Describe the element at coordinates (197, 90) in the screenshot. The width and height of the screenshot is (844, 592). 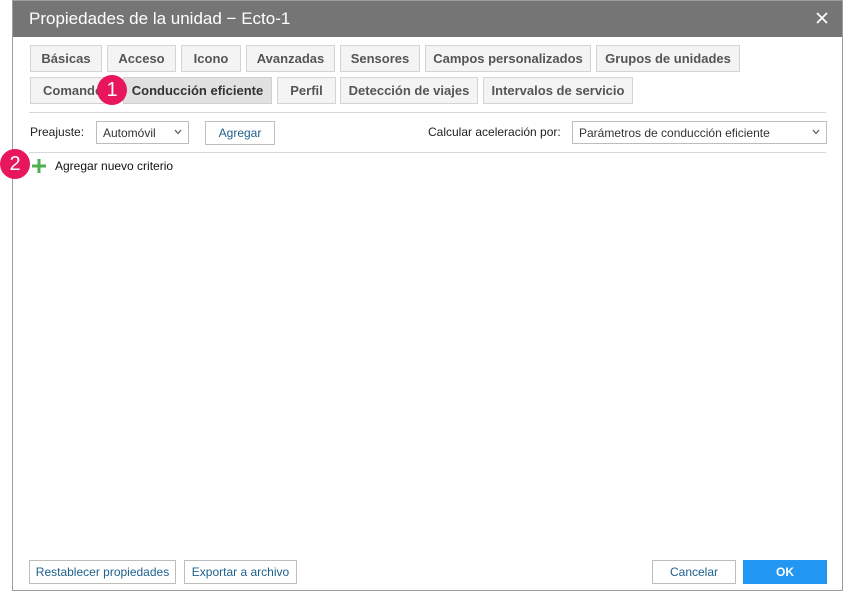
I see `tab-conduccion-eficiente: Conducción eficiente` at that location.